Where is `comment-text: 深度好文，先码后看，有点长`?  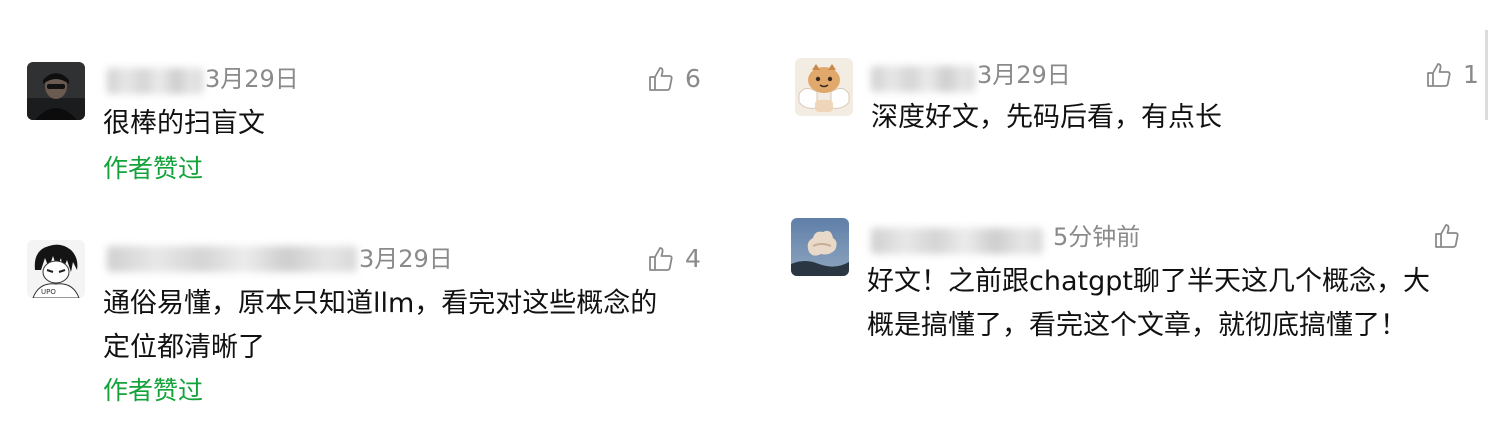 comment-text: 深度好文，先码后看，有点长 is located at coordinates (1046, 118).